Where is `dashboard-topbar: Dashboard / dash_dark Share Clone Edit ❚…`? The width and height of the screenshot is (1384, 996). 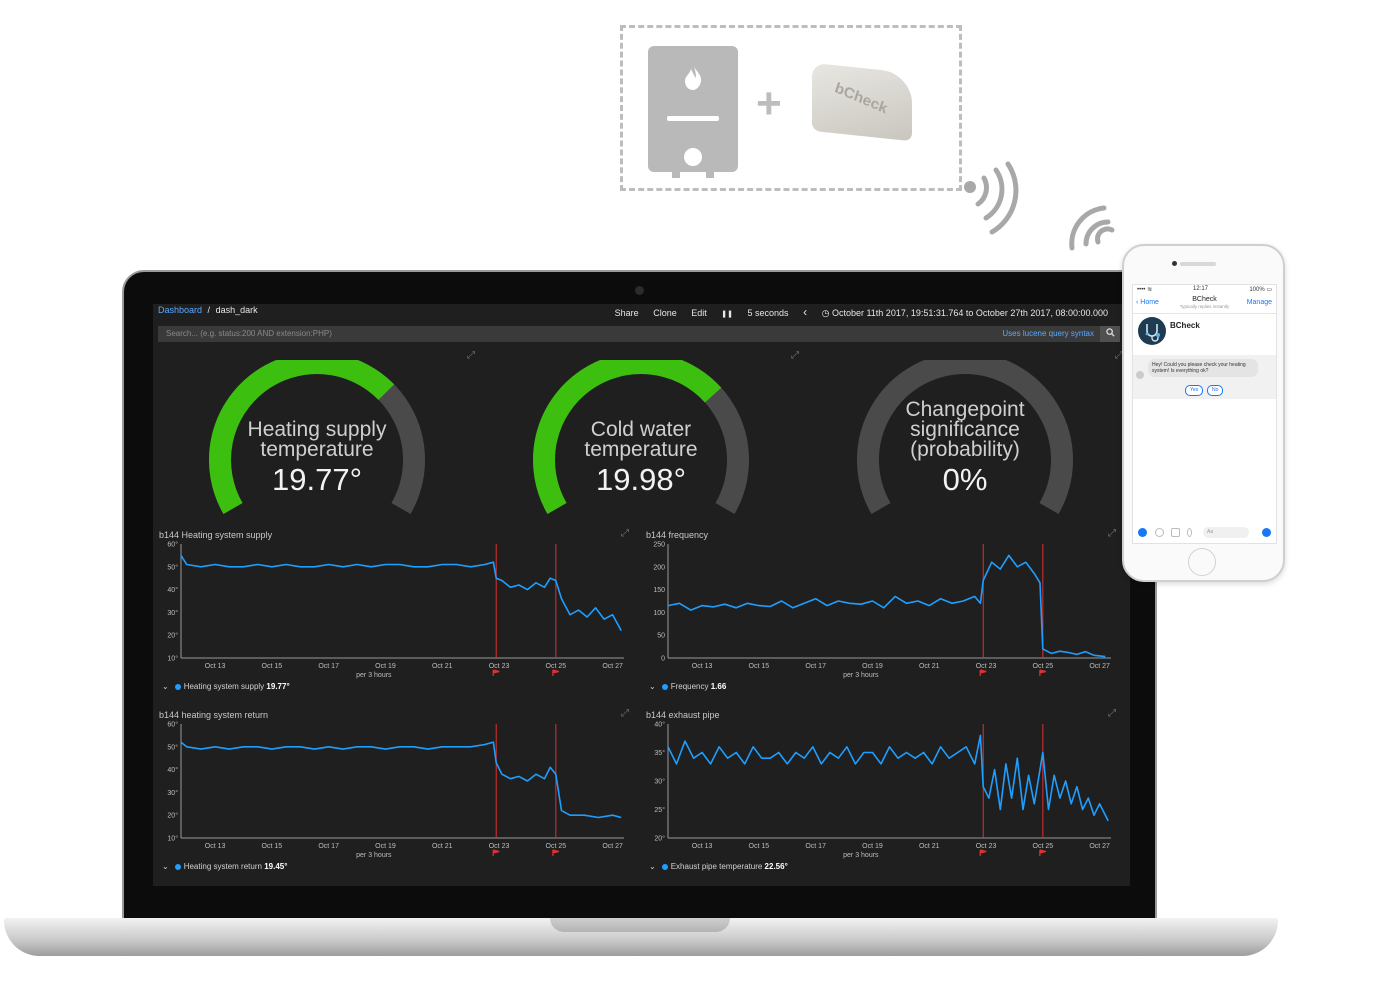 dashboard-topbar: Dashboard / dash_dark Share Clone Edit ❚… is located at coordinates (641, 313).